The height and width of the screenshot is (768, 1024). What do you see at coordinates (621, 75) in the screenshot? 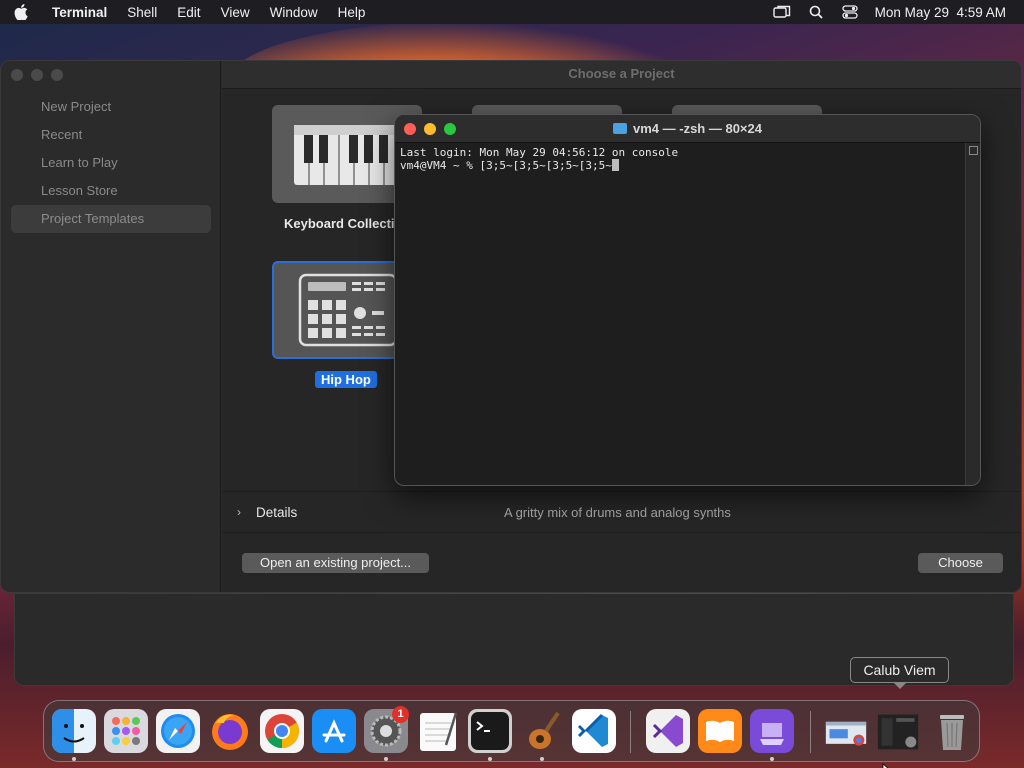
I see `window-title: Choose a Project` at bounding box center [621, 75].